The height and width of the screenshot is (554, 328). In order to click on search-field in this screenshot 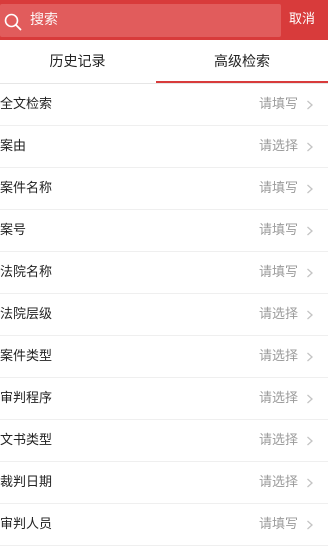, I will do `click(140, 20)`.